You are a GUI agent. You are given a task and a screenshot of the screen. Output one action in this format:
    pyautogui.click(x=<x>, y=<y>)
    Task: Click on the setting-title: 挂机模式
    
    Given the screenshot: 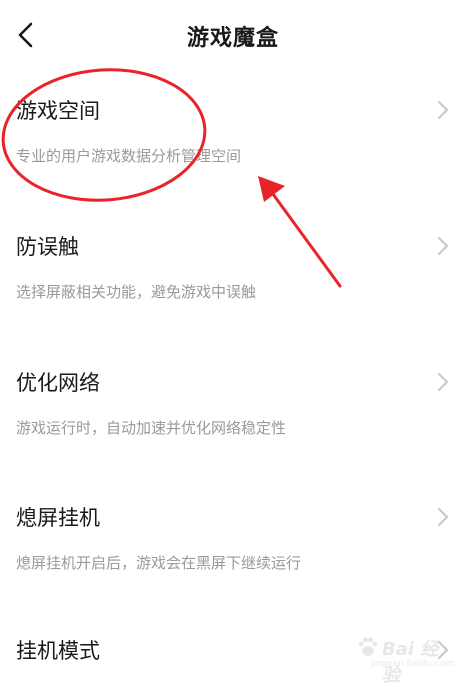 What is the action you would take?
    pyautogui.click(x=58, y=651)
    